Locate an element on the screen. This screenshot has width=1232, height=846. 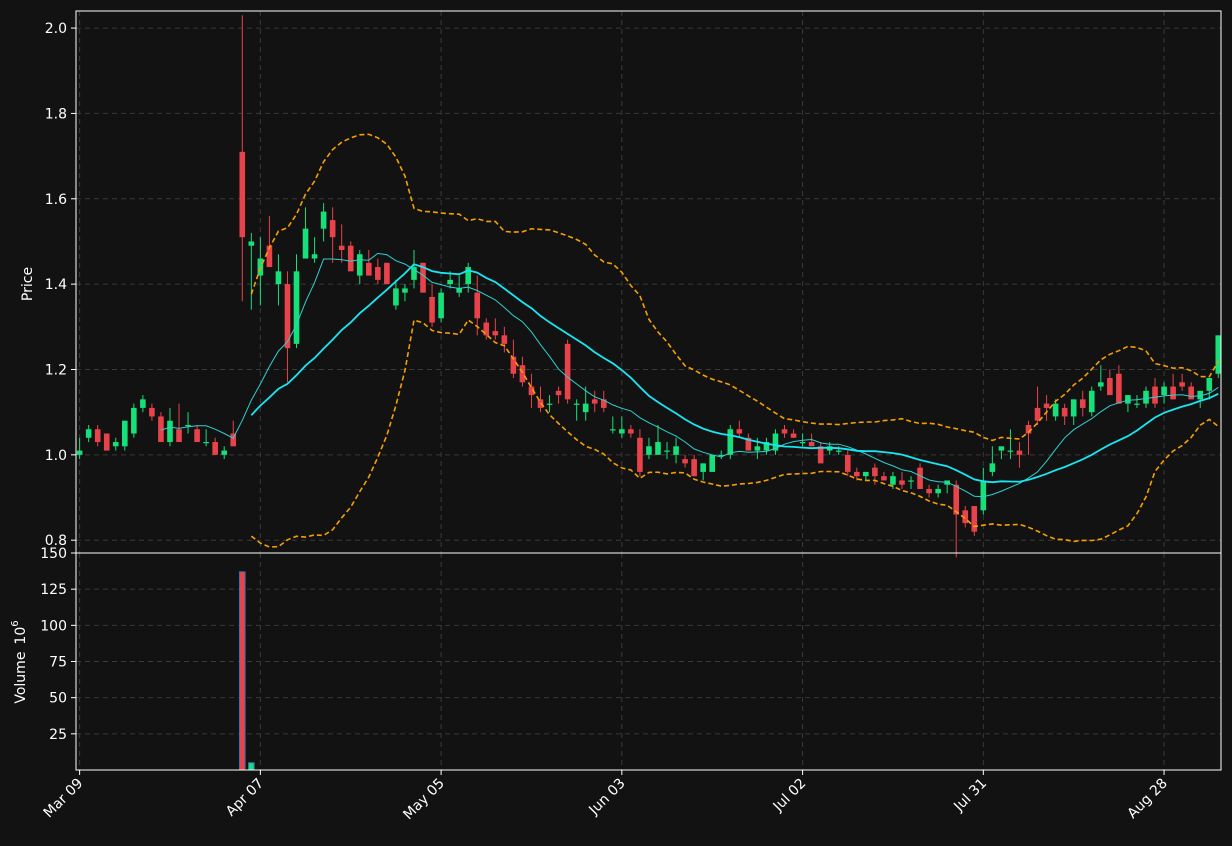
volume-tick-label: 100 is located at coordinates (53, 626).